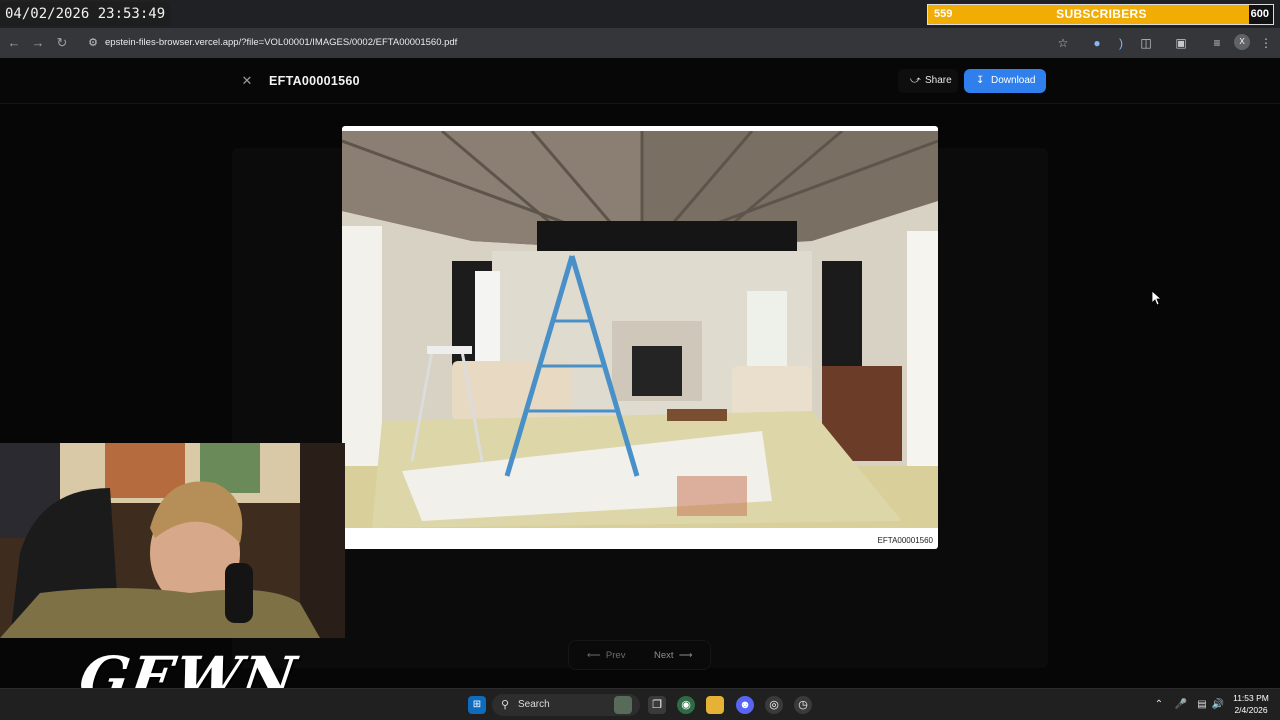 The image size is (1280, 720). What do you see at coordinates (314, 81) in the screenshot?
I see `document-title: EFTA00001560` at bounding box center [314, 81].